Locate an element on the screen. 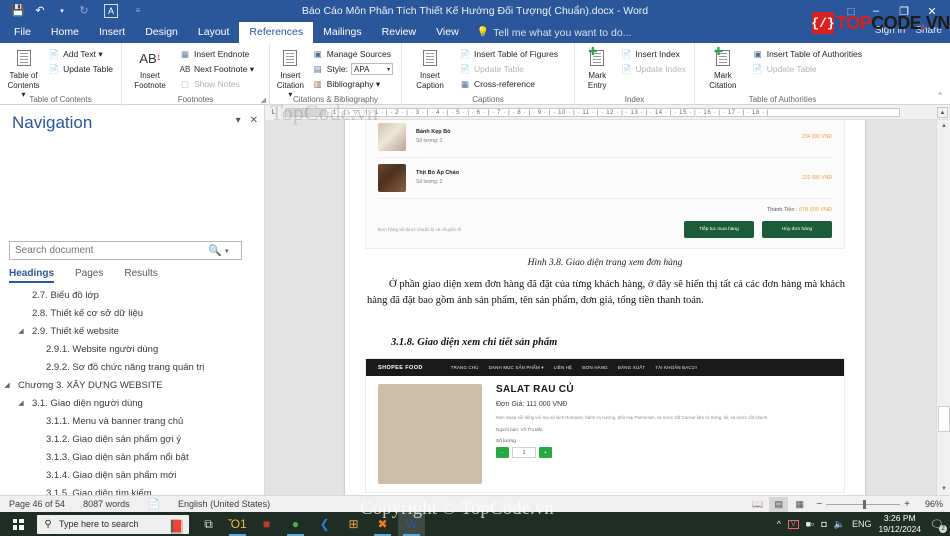  table-of-contents-button: Table of Contents ▾ is located at coordinates (23, 72).